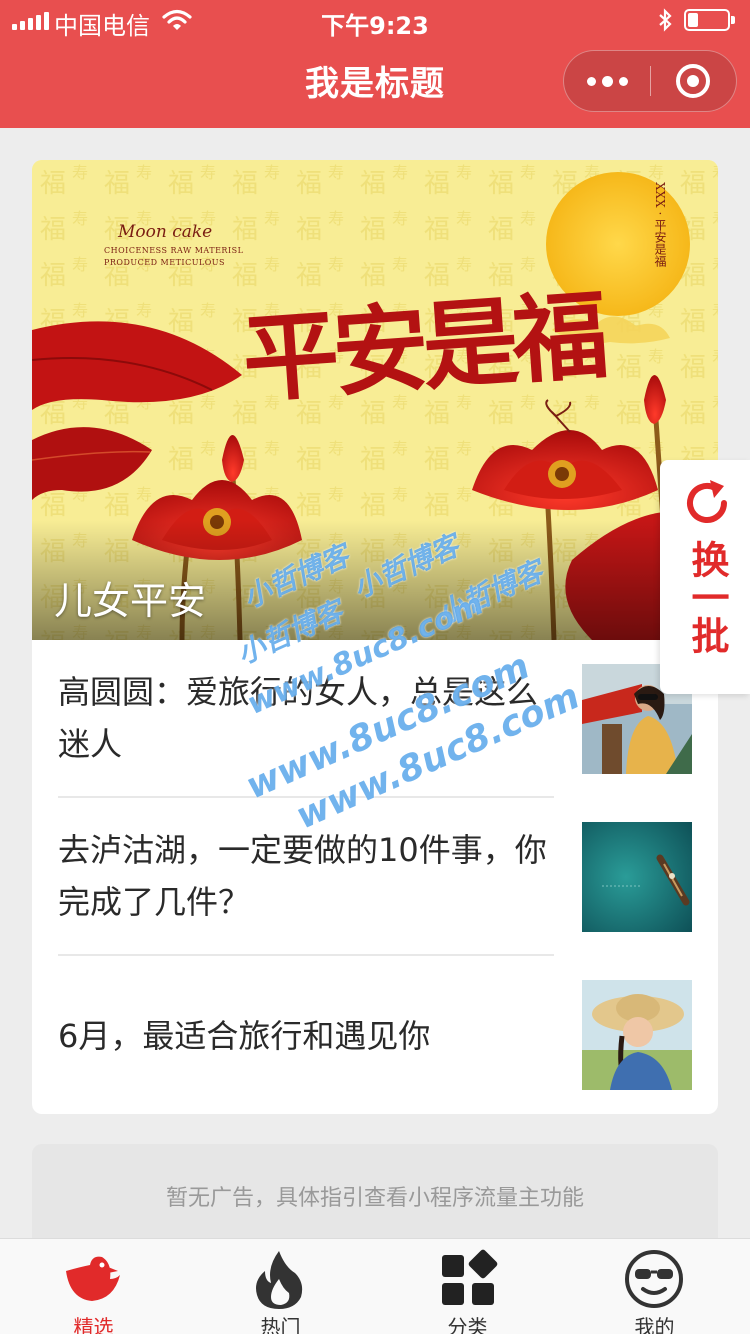  Describe the element at coordinates (375, 26) in the screenshot. I see `status-time: 下午9:23` at that location.